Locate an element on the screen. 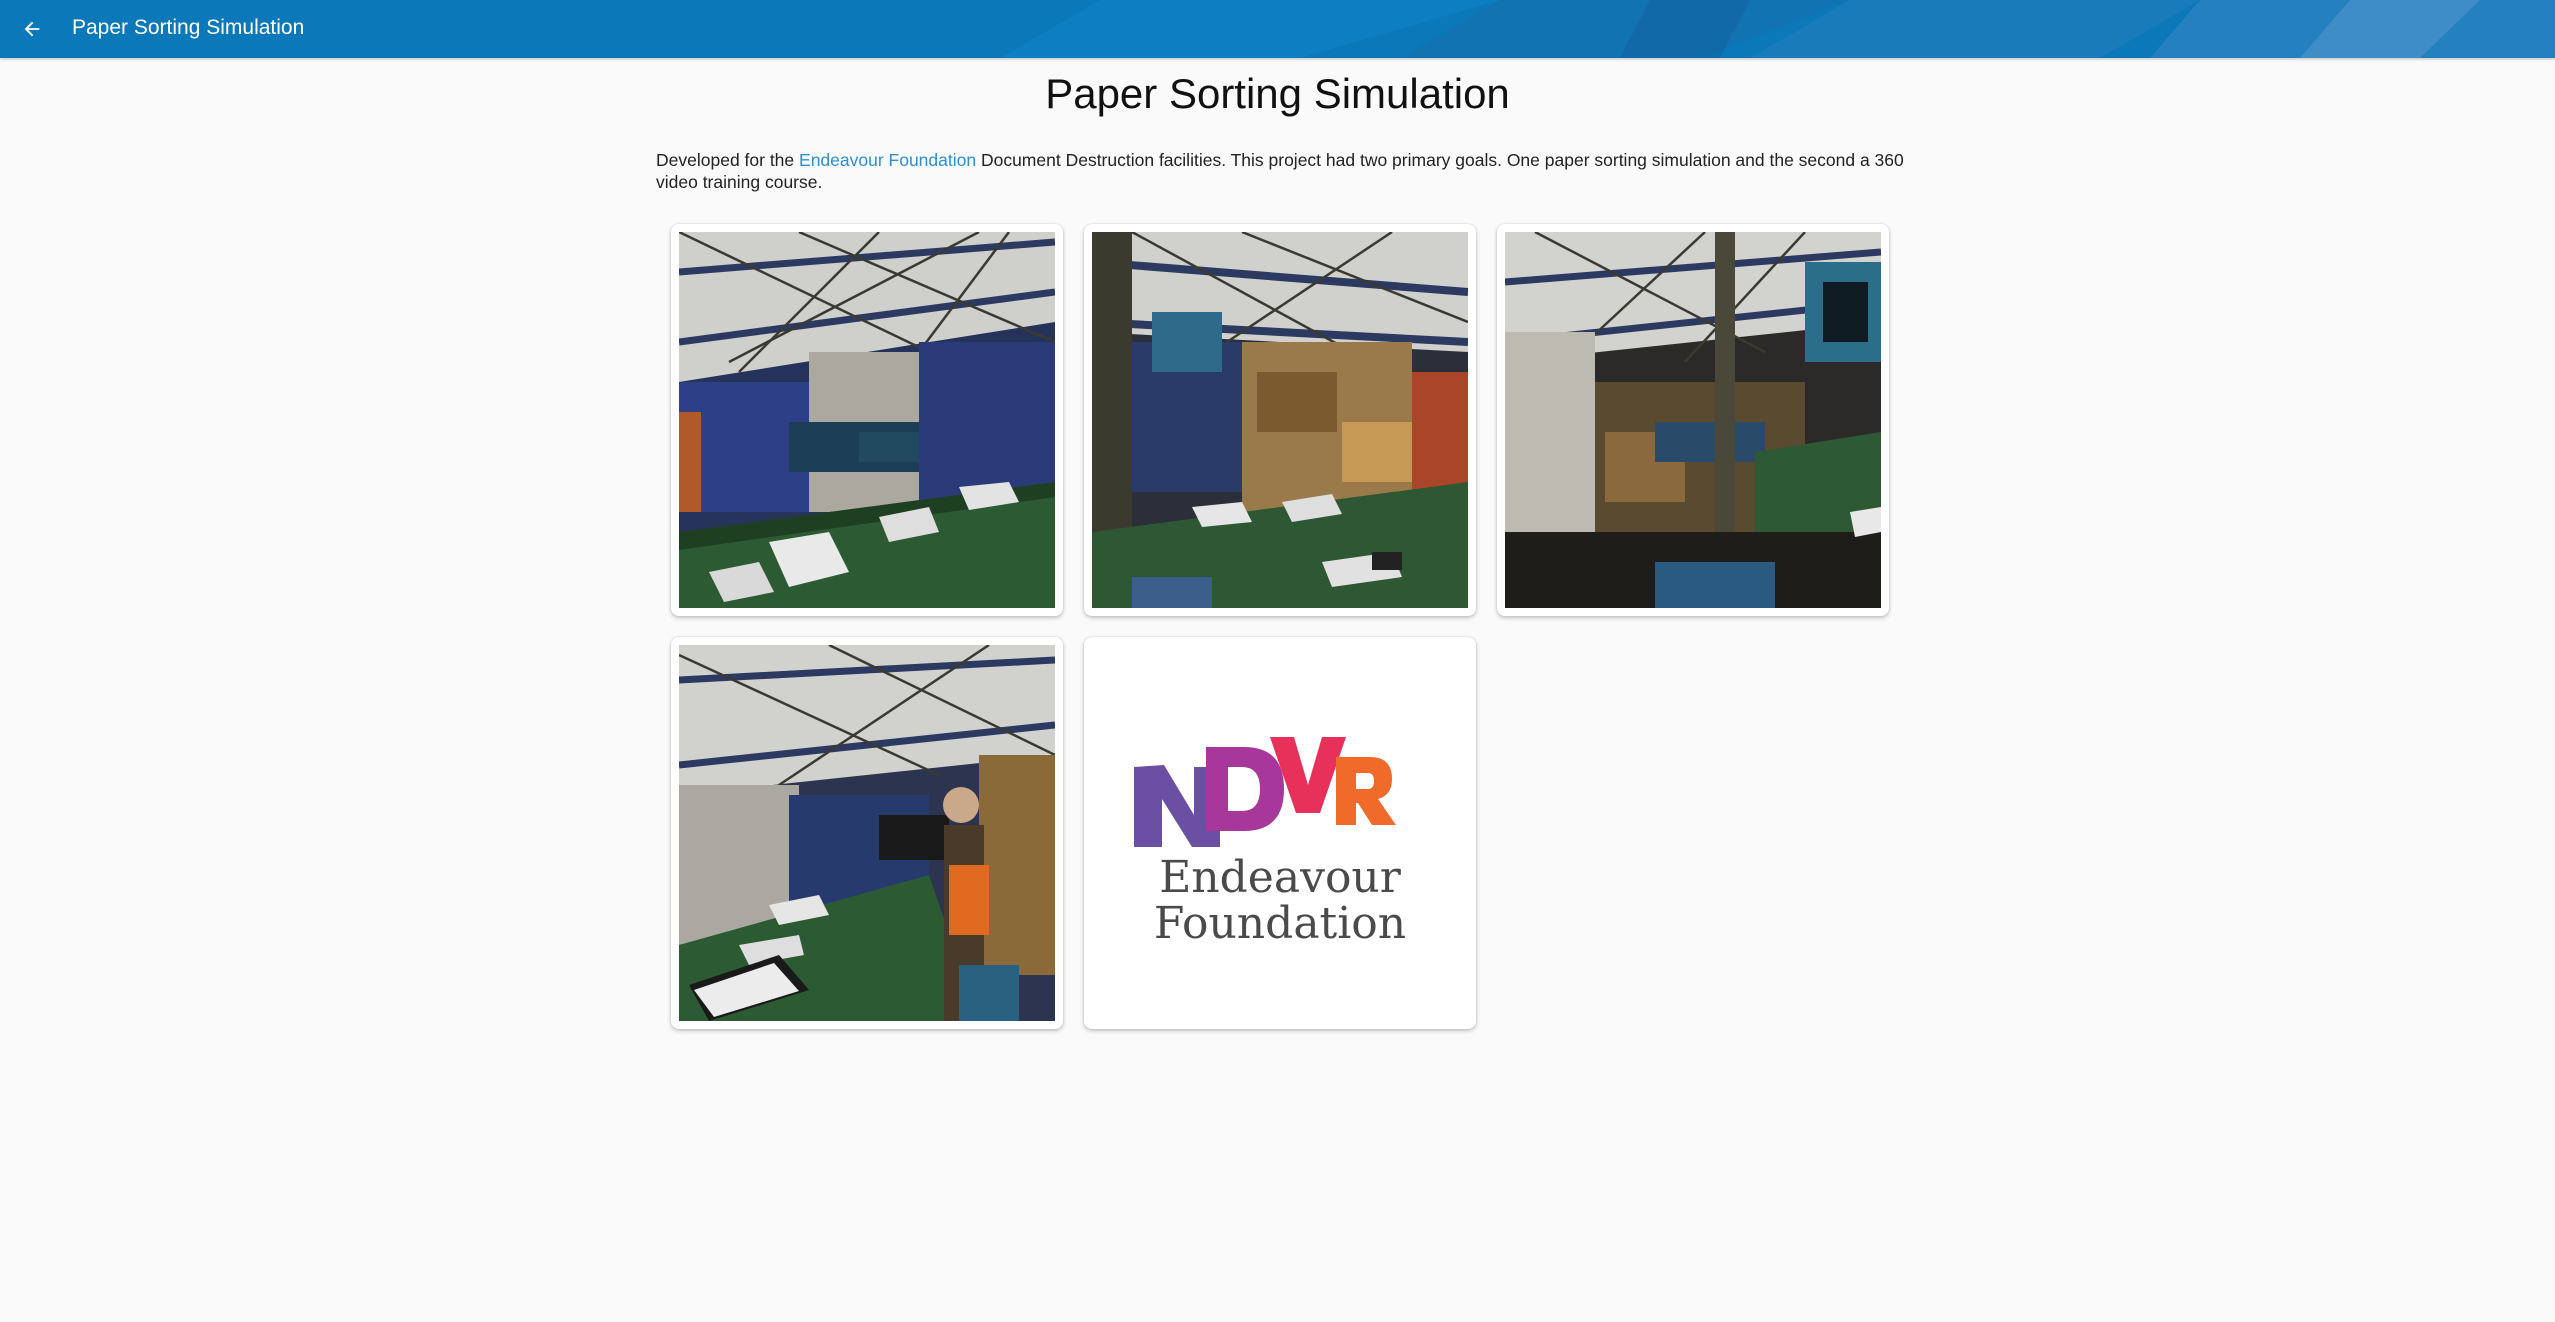  endeavour-foundation-logo: Endeavour Foundation is located at coordinates (1280, 833).